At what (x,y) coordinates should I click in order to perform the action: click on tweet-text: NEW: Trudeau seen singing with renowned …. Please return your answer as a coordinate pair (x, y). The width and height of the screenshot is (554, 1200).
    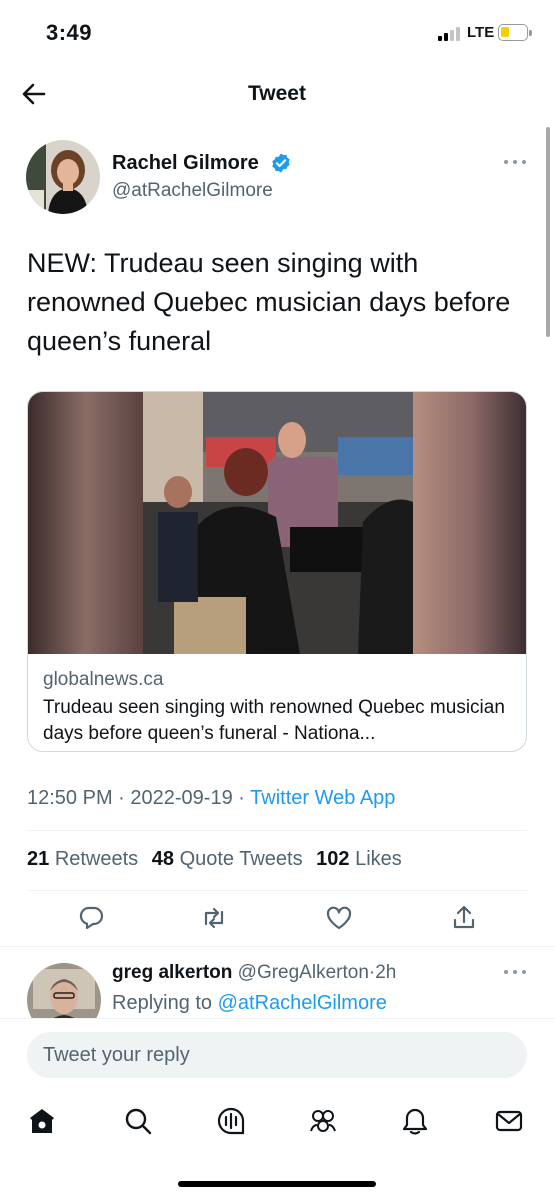
    Looking at the image, I should click on (269, 302).